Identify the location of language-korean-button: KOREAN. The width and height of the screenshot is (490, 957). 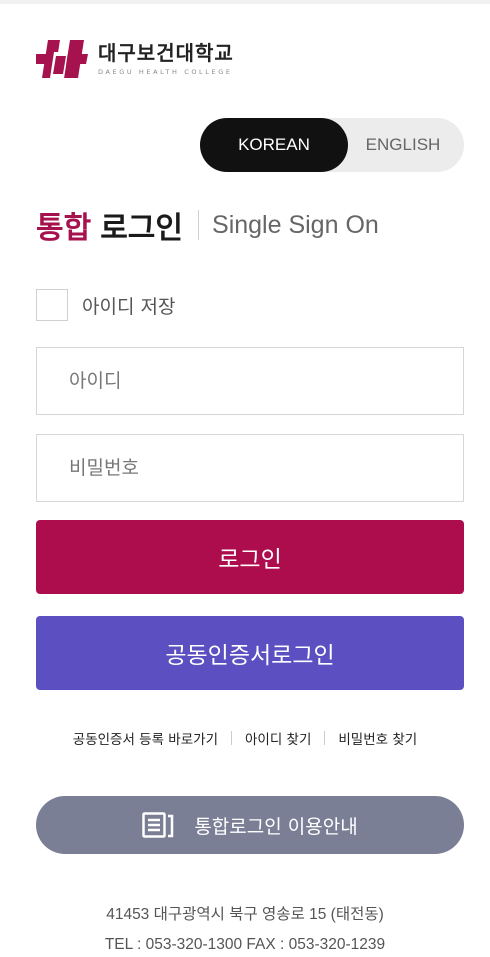
(274, 145).